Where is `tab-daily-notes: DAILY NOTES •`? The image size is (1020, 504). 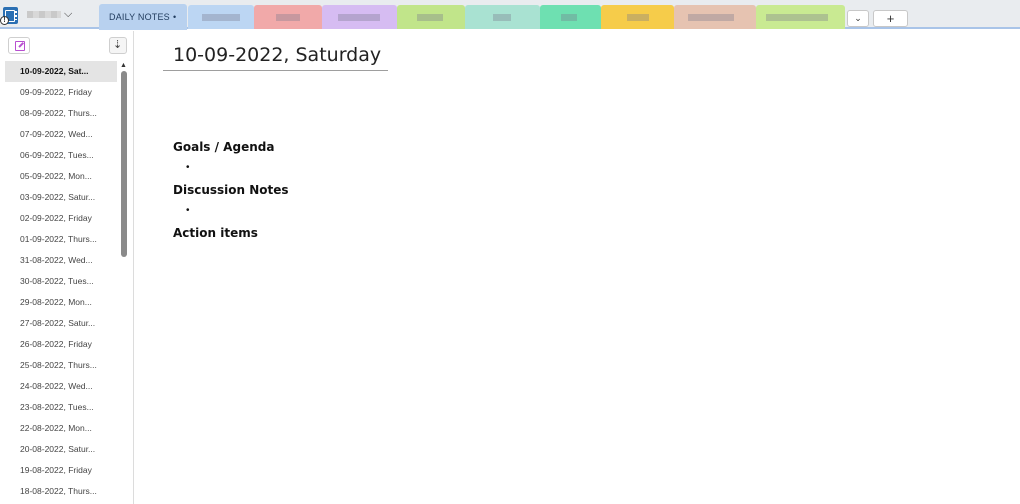 tab-daily-notes: DAILY NOTES • is located at coordinates (143, 17).